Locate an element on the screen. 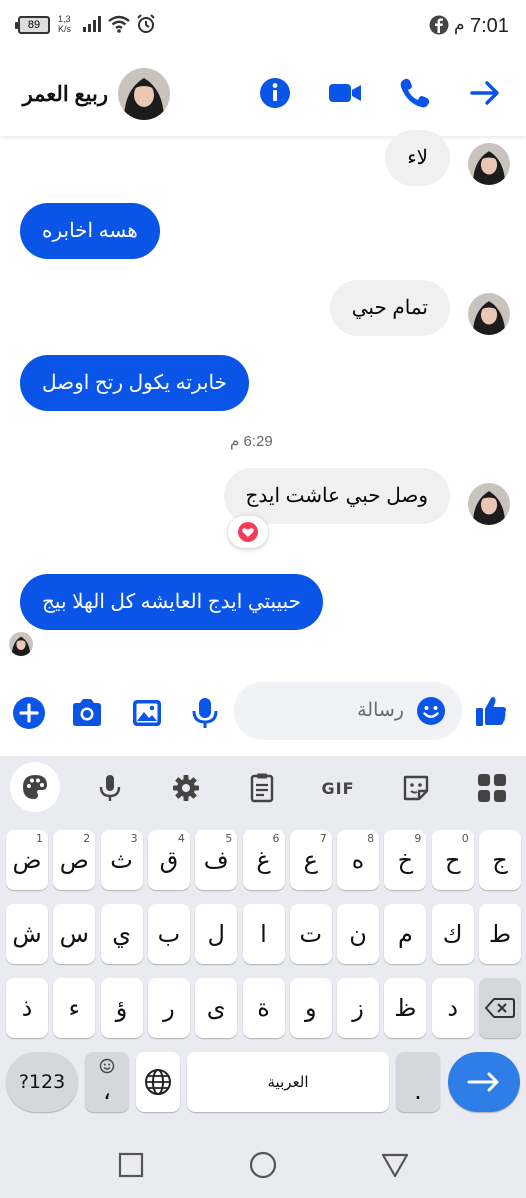 The width and height of the screenshot is (526, 1198). info-icon is located at coordinates (275, 93).